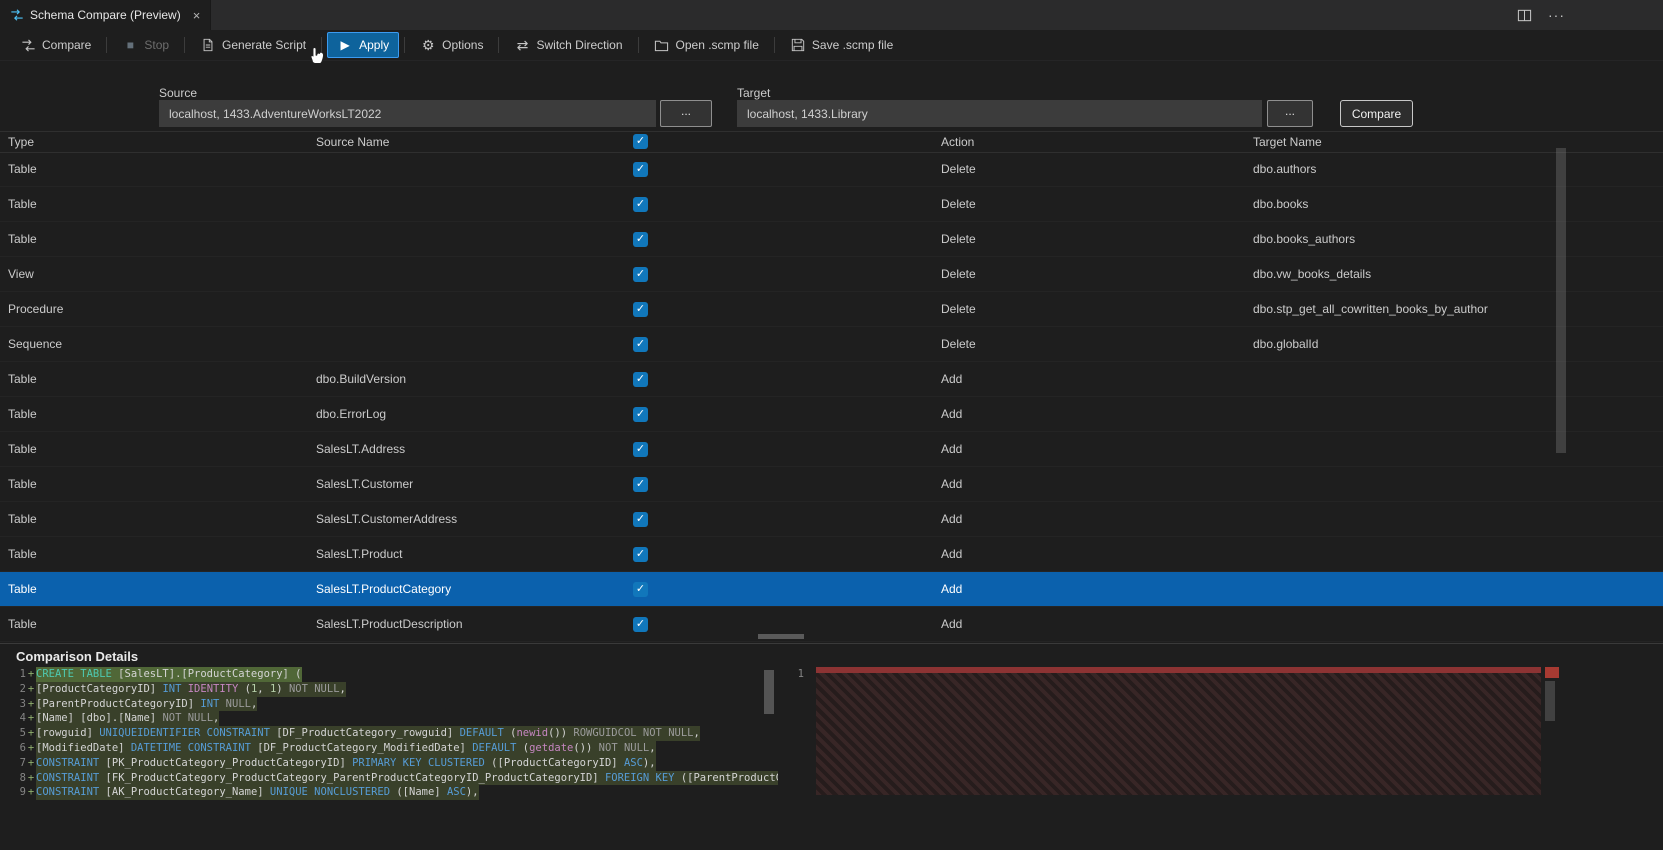 This screenshot has height=850, width=1663. I want to click on row-target-name: dbo.authors, so click(1285, 169).